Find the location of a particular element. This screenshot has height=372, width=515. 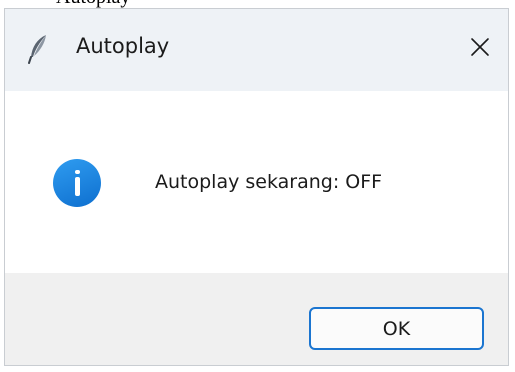

close-icon is located at coordinates (480, 49).